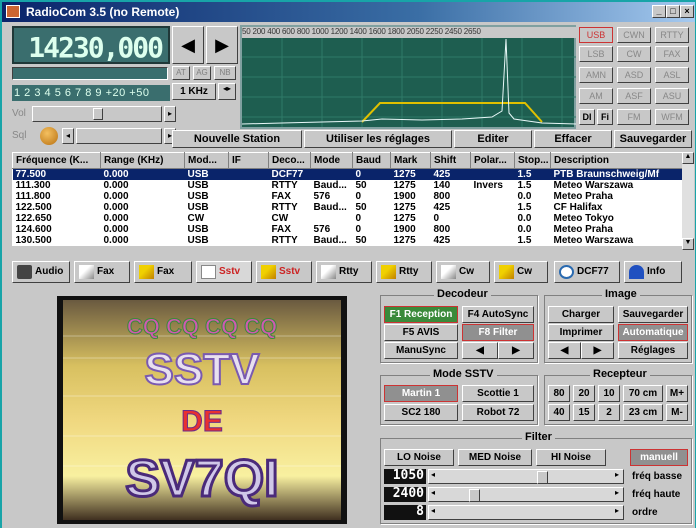  I want to click on tab-fax: Fax, so click(102, 272).